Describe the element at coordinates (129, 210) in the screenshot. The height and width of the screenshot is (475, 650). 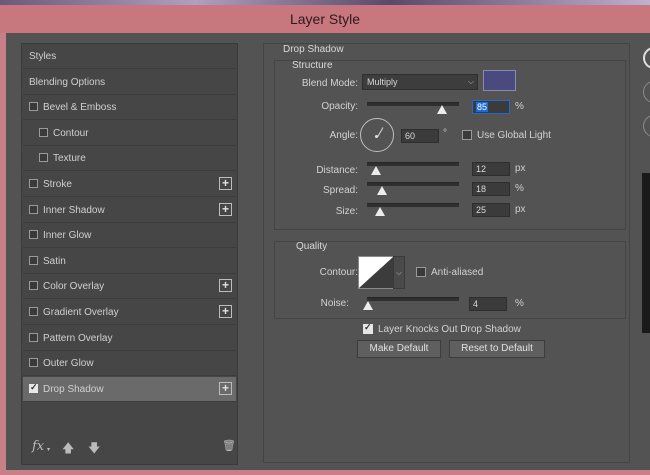
I see `style-item-inner-shadow: Inner Shadow +` at that location.